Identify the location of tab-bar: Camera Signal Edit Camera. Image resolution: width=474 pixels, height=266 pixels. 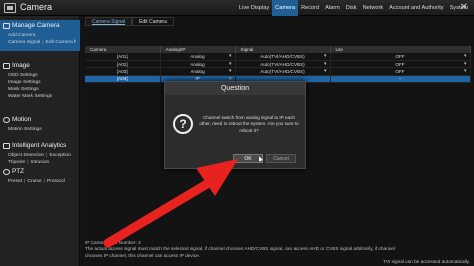
(129, 21).